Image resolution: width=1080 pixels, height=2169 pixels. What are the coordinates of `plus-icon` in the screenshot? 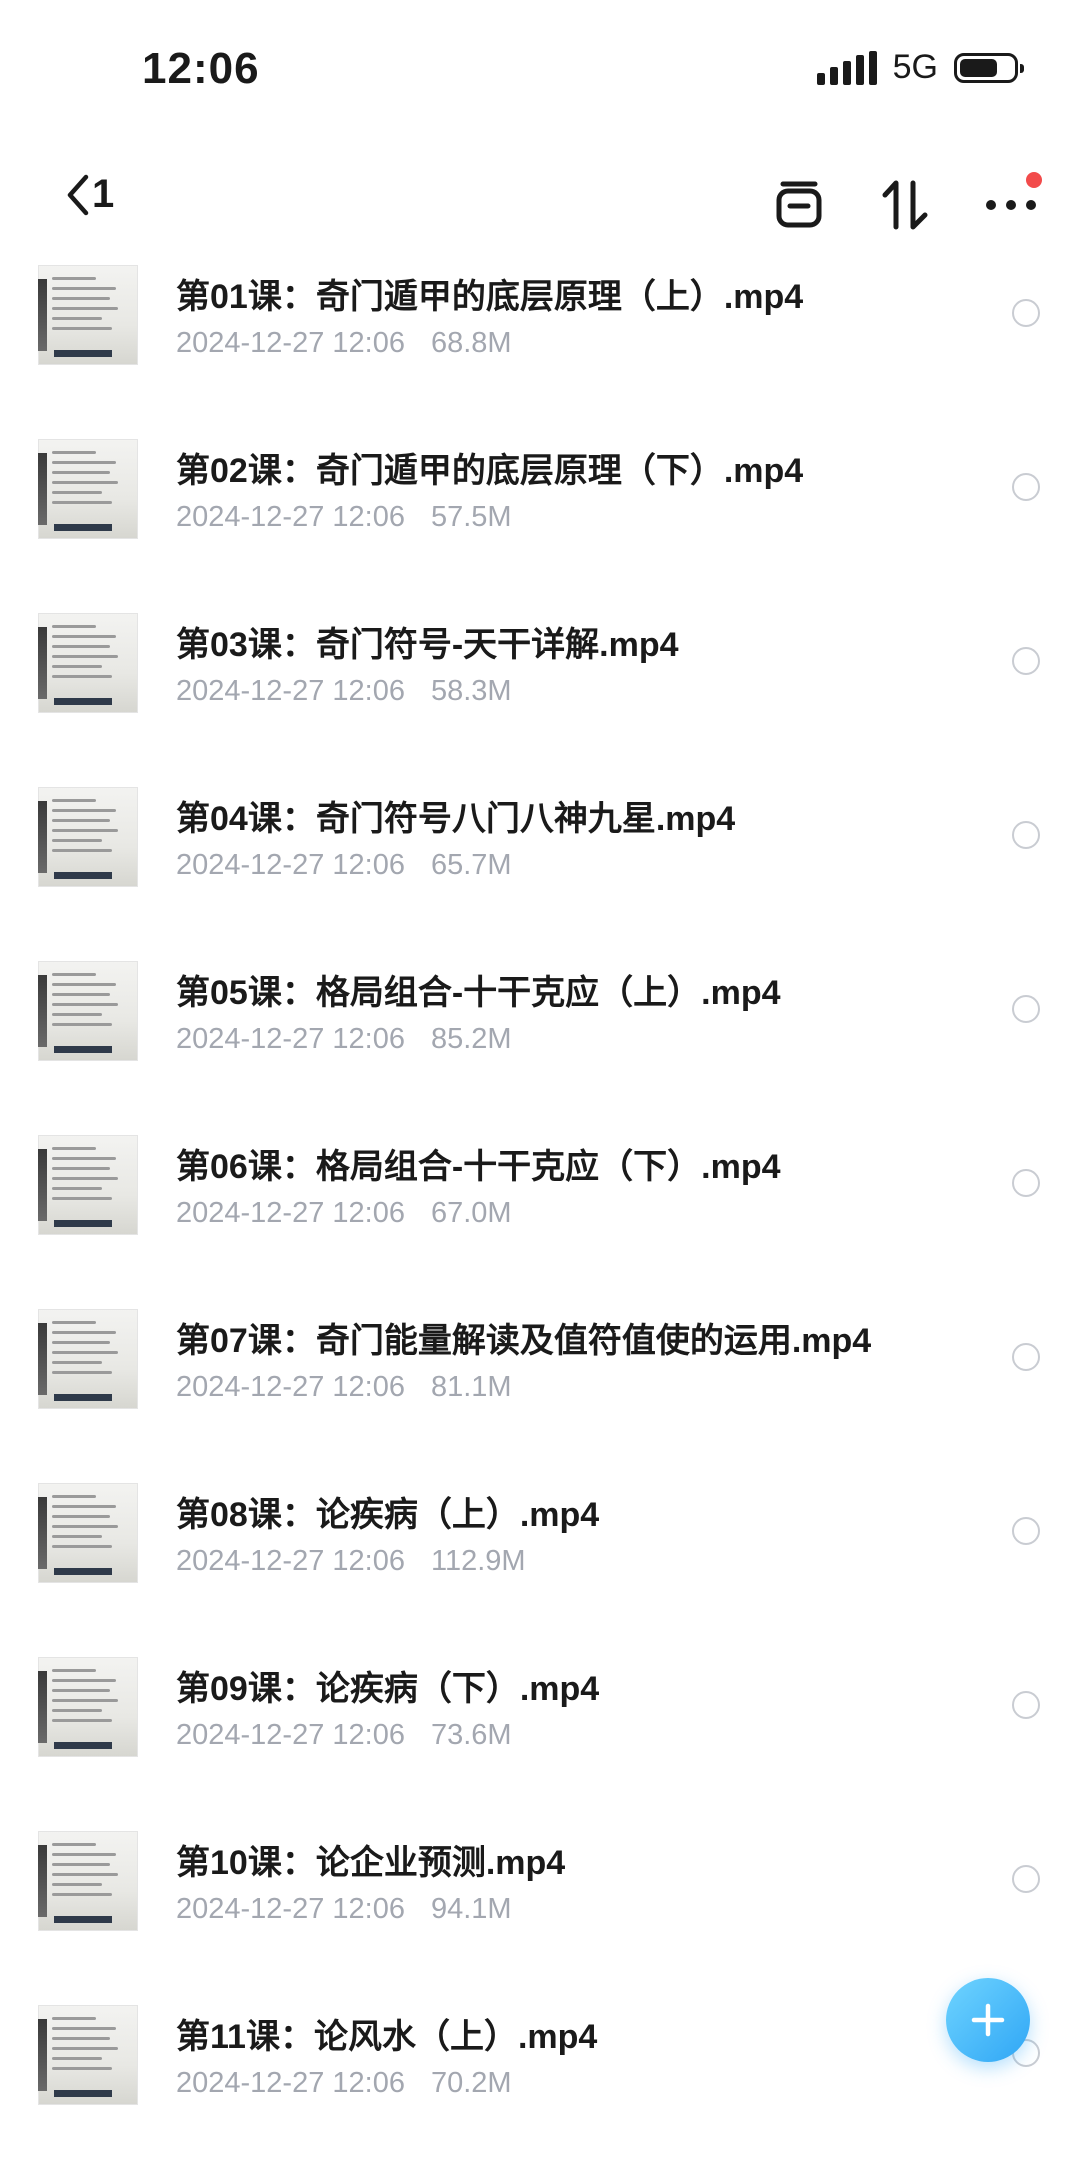 It's located at (988, 2020).